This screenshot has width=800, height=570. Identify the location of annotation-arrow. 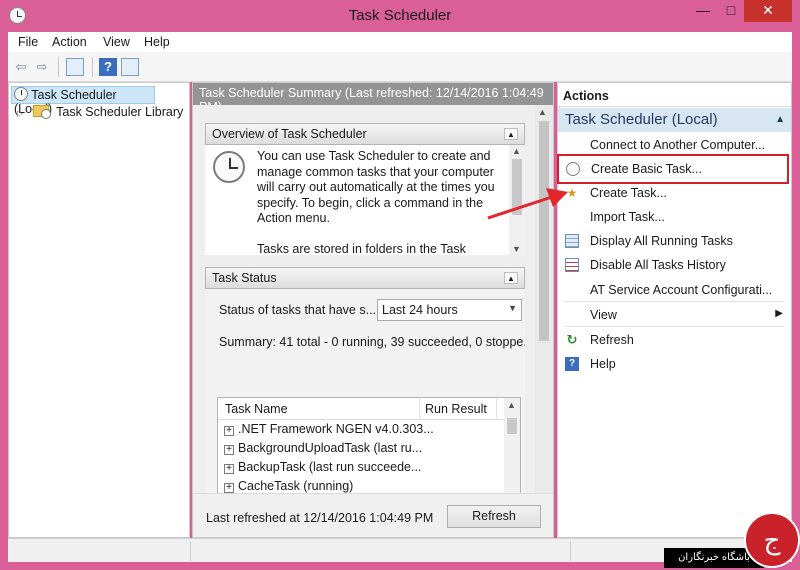
(527, 204).